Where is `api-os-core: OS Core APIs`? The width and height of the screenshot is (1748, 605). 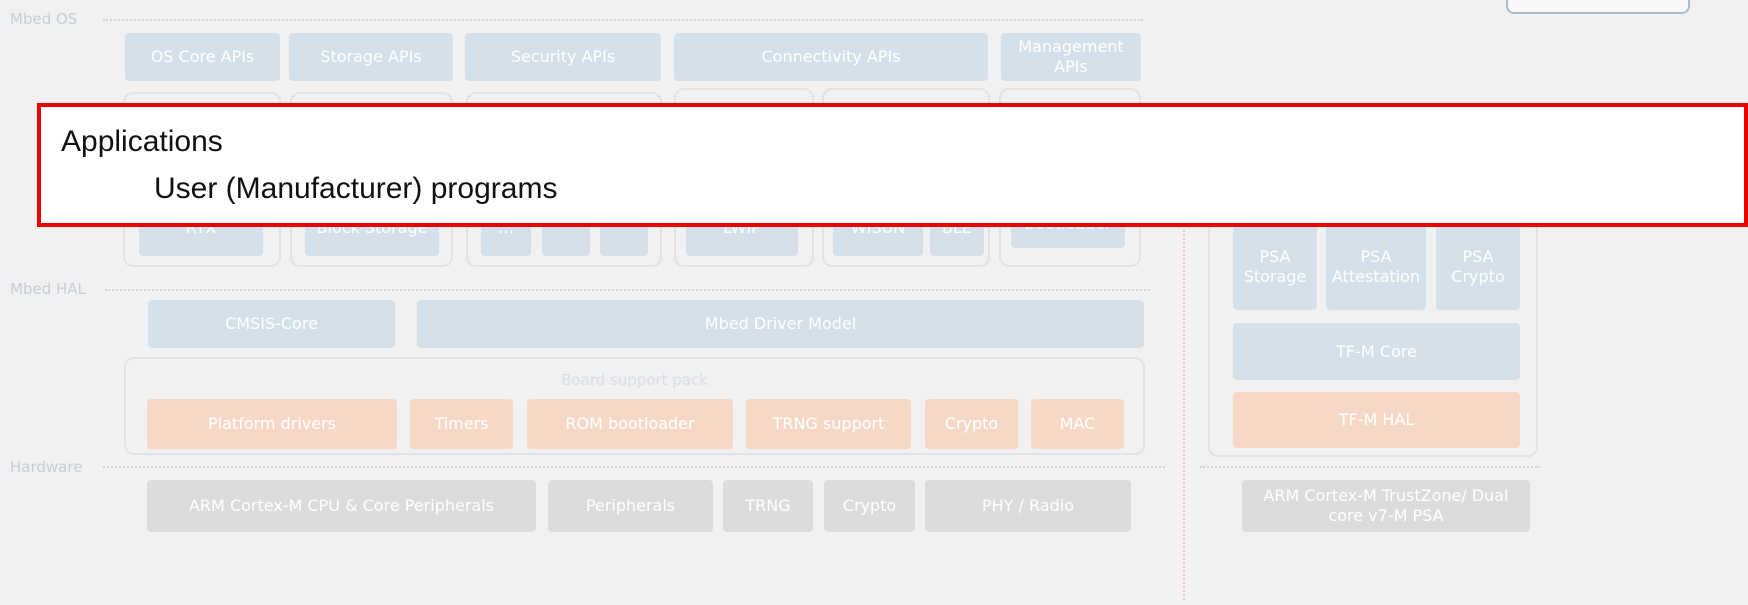
api-os-core: OS Core APIs is located at coordinates (202, 57).